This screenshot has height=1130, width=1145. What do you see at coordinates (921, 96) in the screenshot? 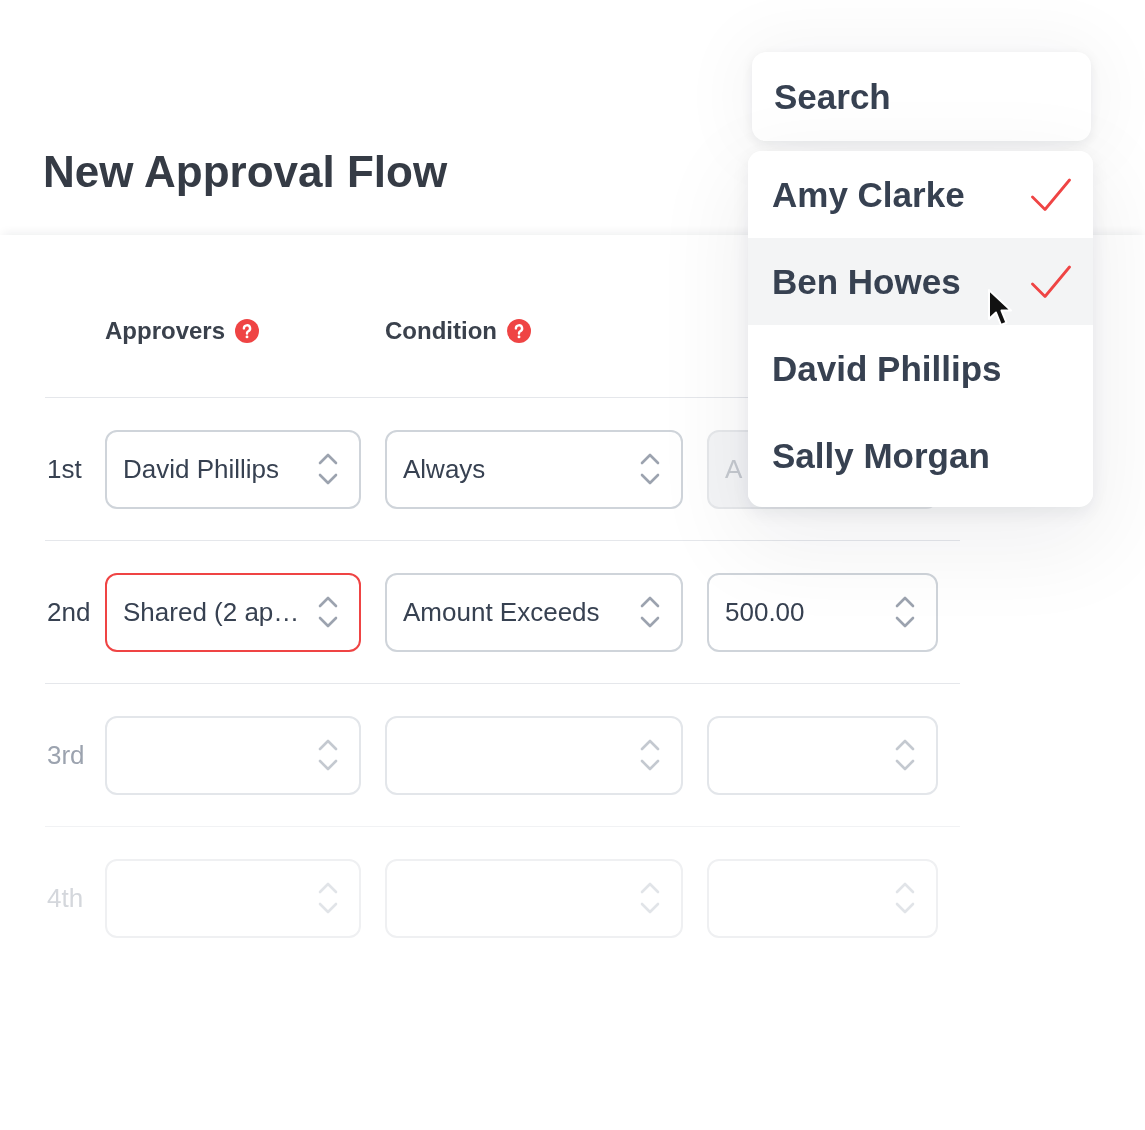
I see `search-field: Search` at bounding box center [921, 96].